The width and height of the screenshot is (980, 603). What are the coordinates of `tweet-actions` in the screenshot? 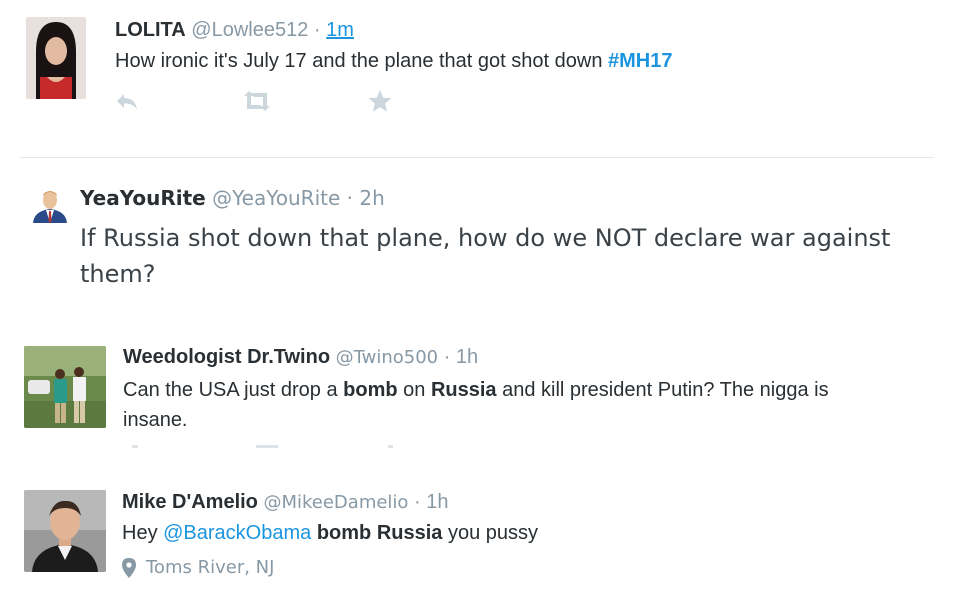 It's located at (253, 101).